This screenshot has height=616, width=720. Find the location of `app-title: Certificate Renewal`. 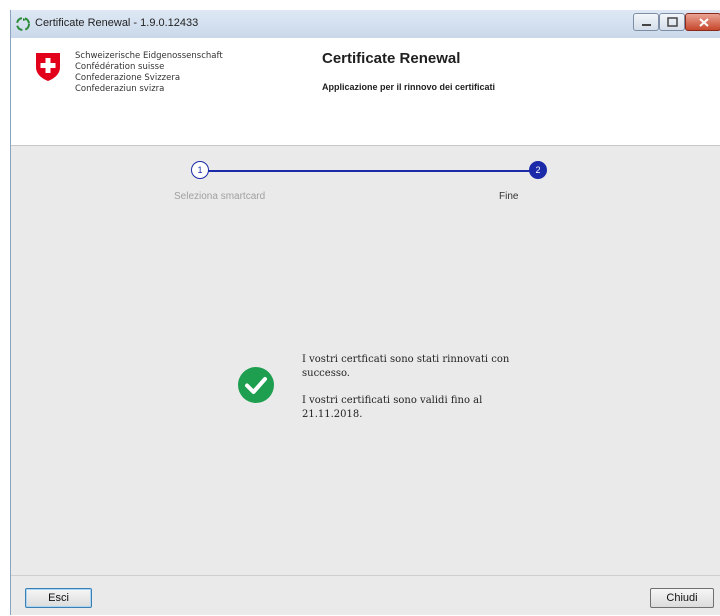

app-title: Certificate Renewal is located at coordinates (391, 58).